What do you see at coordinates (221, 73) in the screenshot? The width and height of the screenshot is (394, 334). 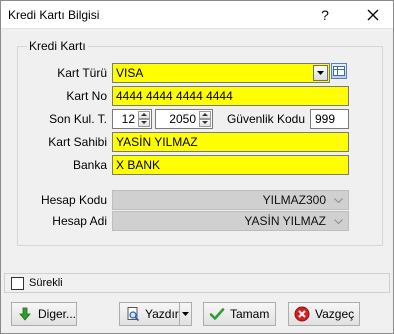 I see `kart-turu-select: VISA` at bounding box center [221, 73].